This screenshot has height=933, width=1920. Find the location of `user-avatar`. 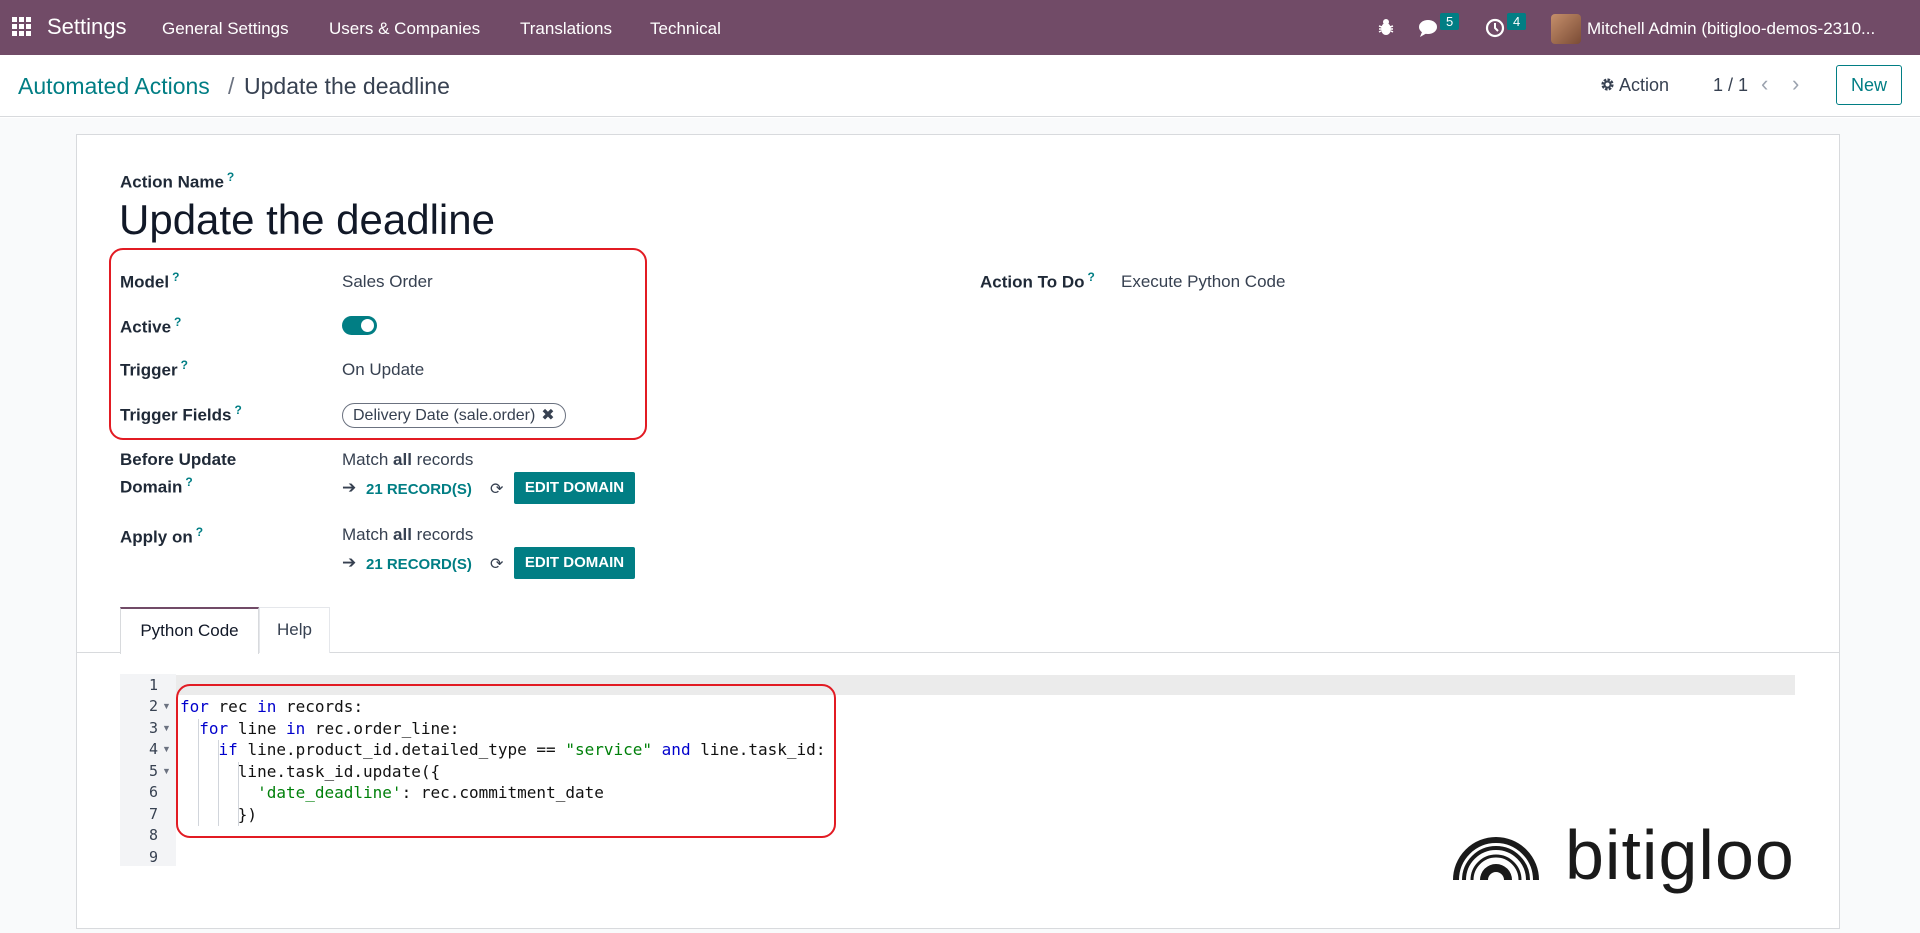

user-avatar is located at coordinates (1566, 29).